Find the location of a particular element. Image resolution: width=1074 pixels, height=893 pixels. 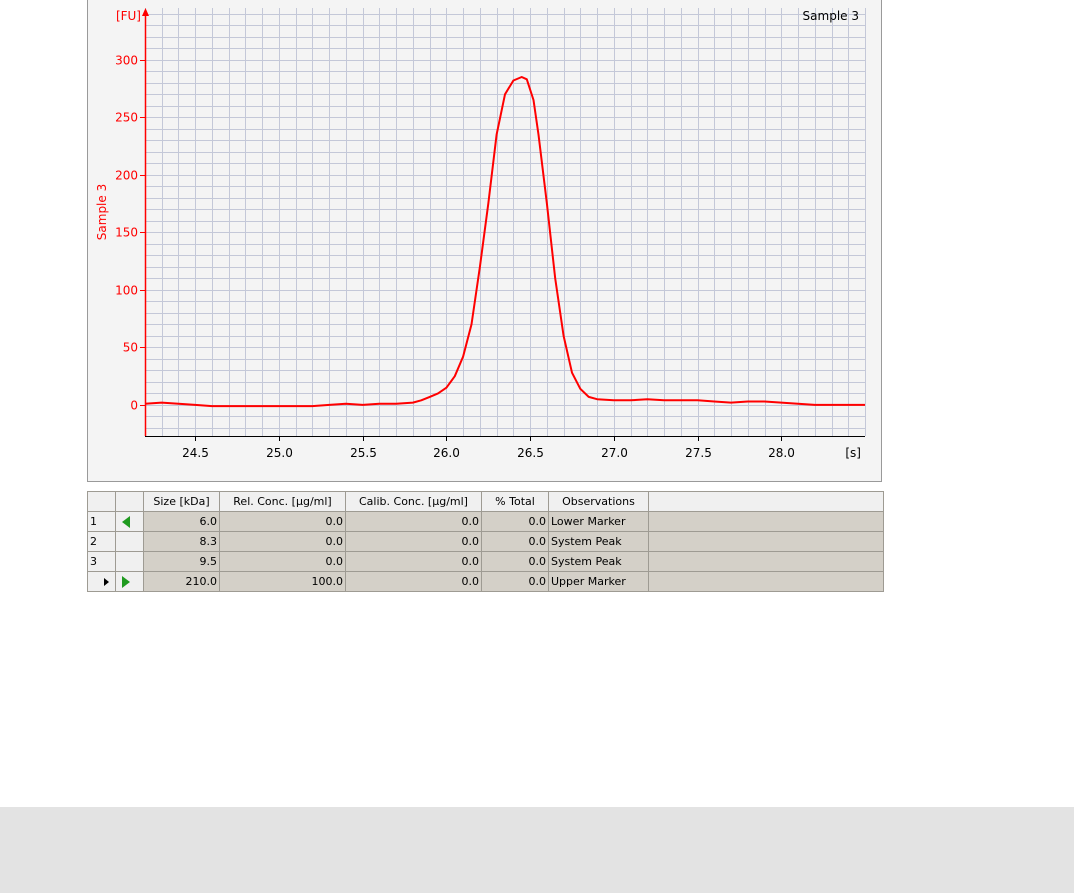

table-row: 1 6.0 0.0 0.0 0.0 Lower Marker is located at coordinates (485, 521).